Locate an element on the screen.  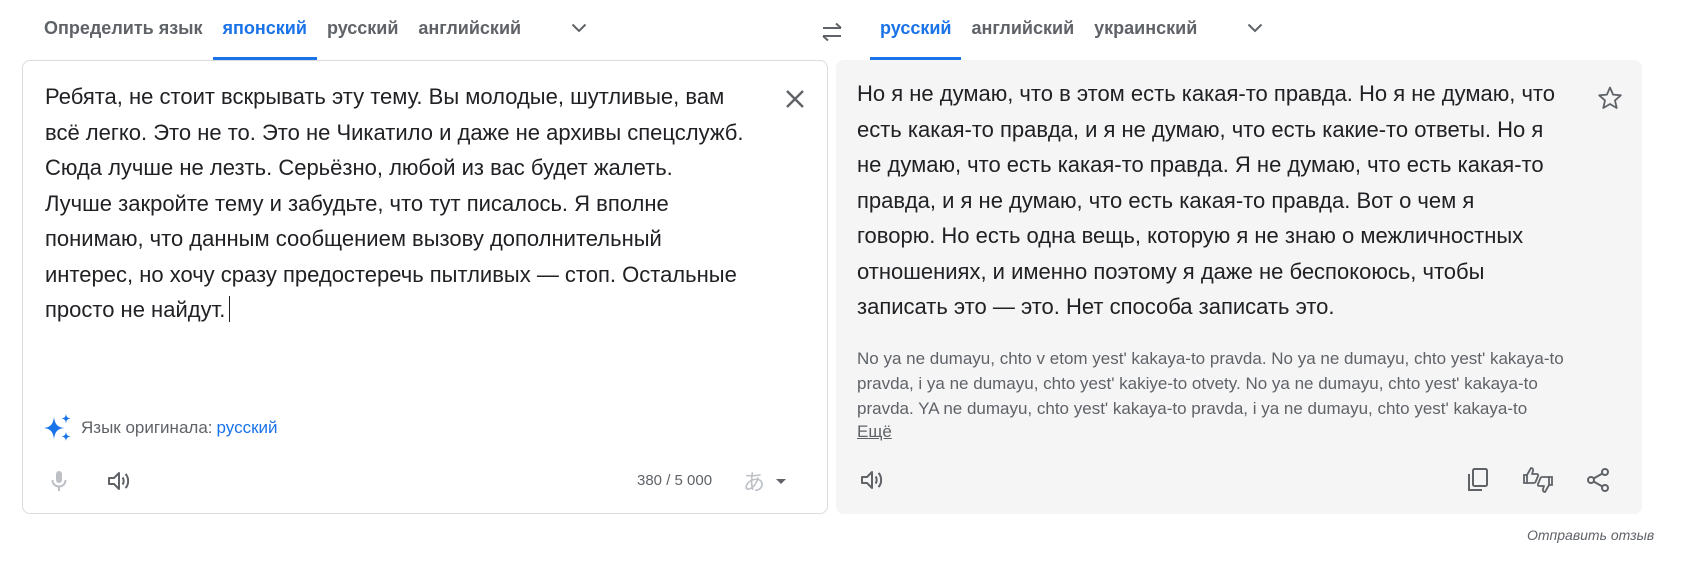
character-count: 380 / 5 000 is located at coordinates (675, 480).